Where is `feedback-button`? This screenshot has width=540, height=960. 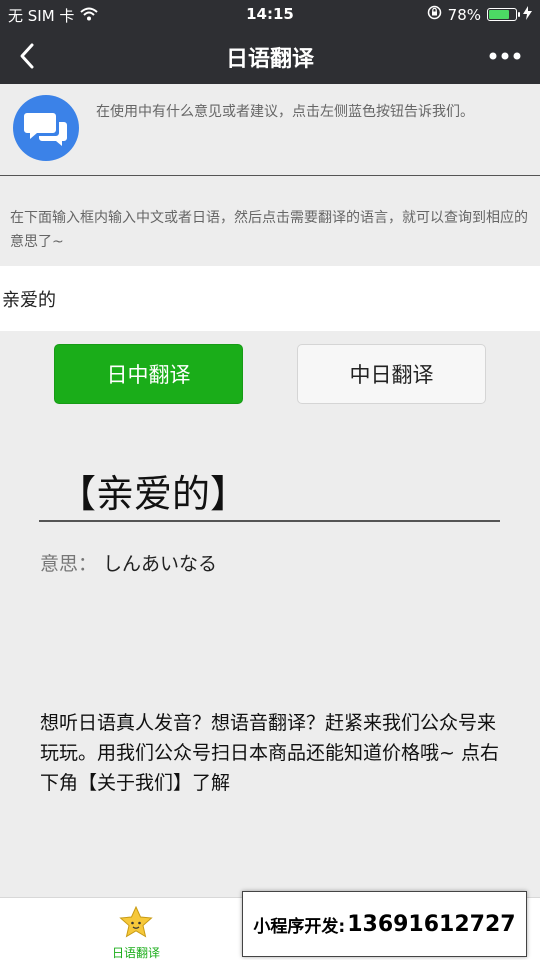 feedback-button is located at coordinates (46, 128).